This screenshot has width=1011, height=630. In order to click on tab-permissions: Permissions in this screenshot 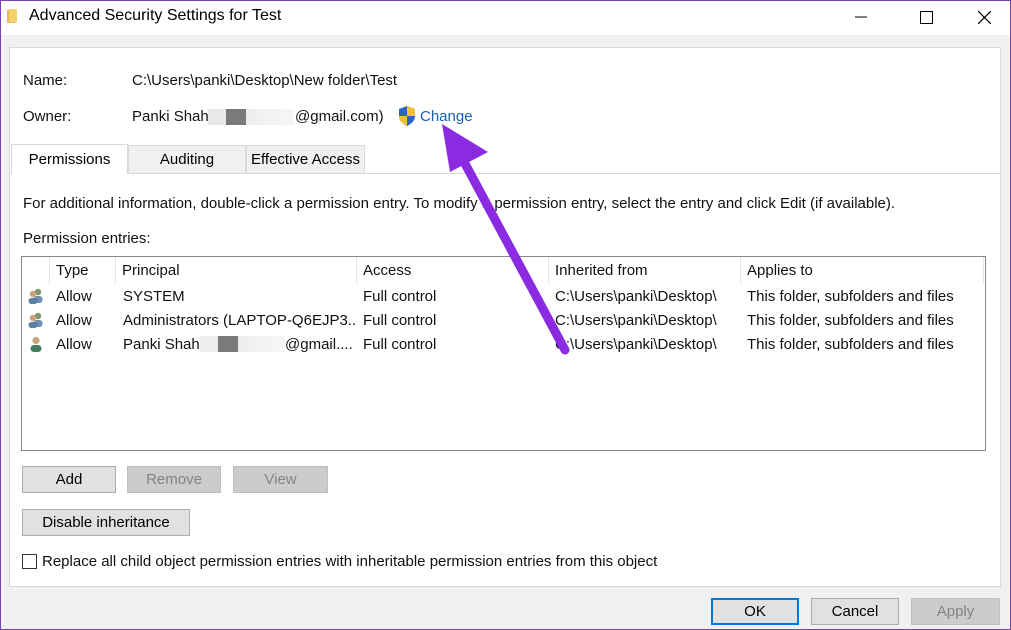, I will do `click(69, 159)`.